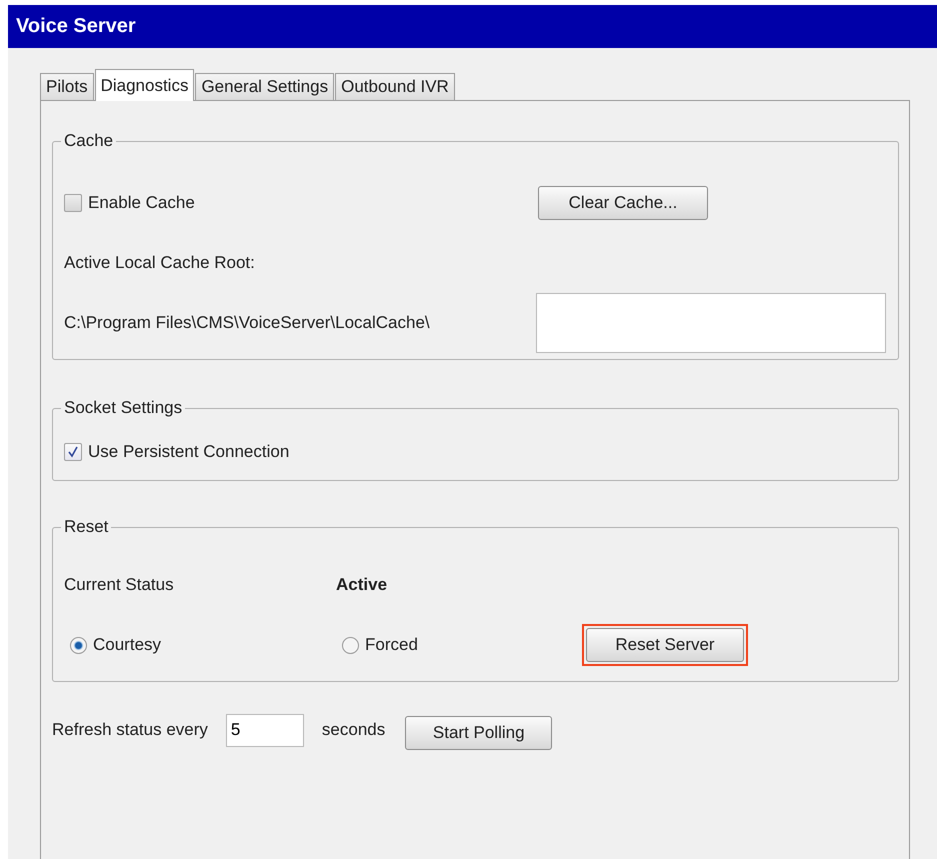 The width and height of the screenshot is (937, 859). Describe the element at coordinates (247, 323) in the screenshot. I see `cache-root-path: C:\Program Files\CMS\VoiceServer\LocalCache\` at that location.